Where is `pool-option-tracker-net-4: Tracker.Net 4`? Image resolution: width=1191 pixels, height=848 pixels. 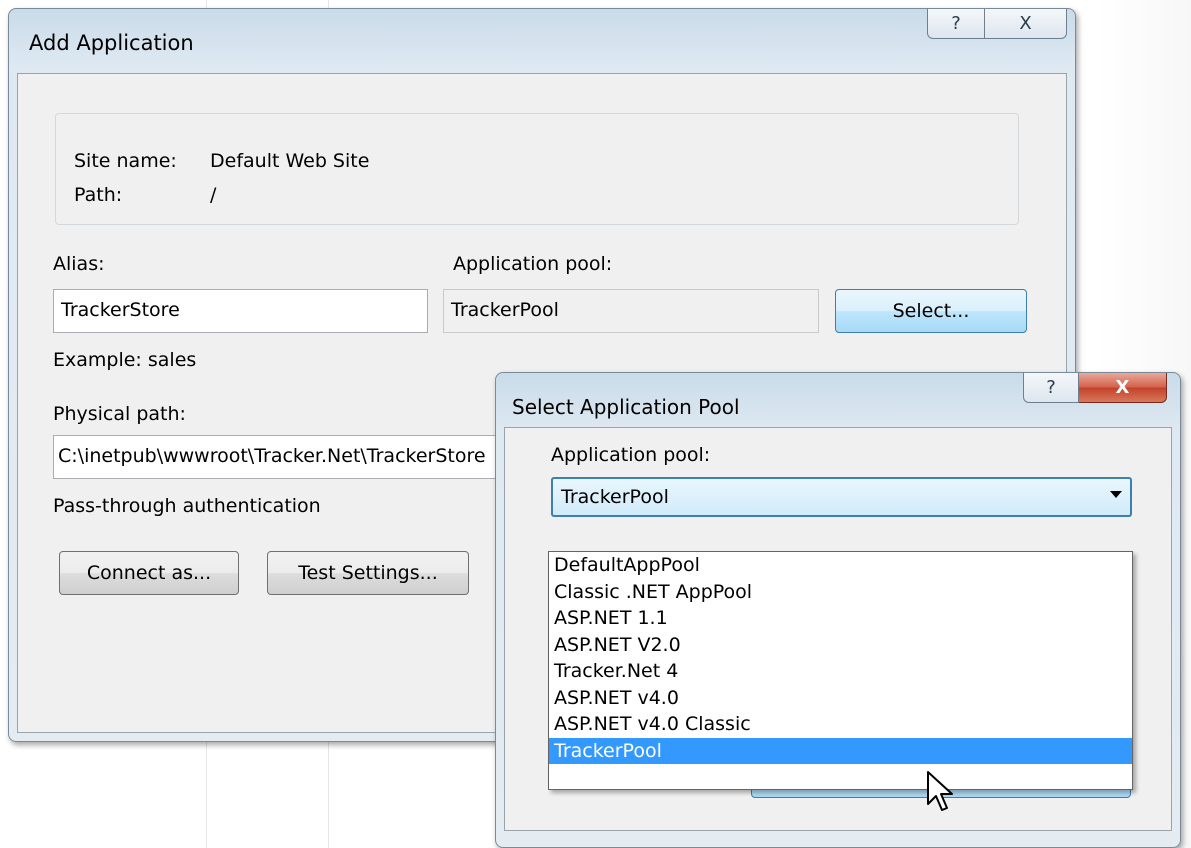
pool-option-tracker-net-4: Tracker.Net 4 is located at coordinates (840, 671).